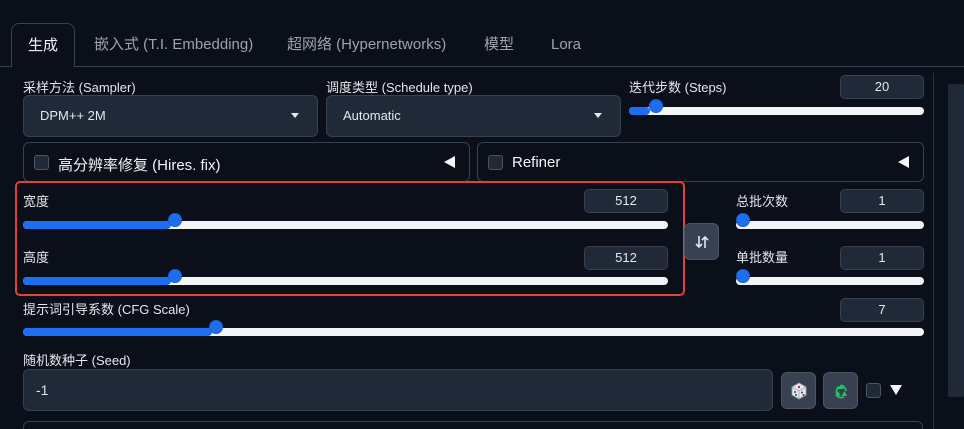  What do you see at coordinates (43, 45) in the screenshot?
I see `tab-generate: 生成` at bounding box center [43, 45].